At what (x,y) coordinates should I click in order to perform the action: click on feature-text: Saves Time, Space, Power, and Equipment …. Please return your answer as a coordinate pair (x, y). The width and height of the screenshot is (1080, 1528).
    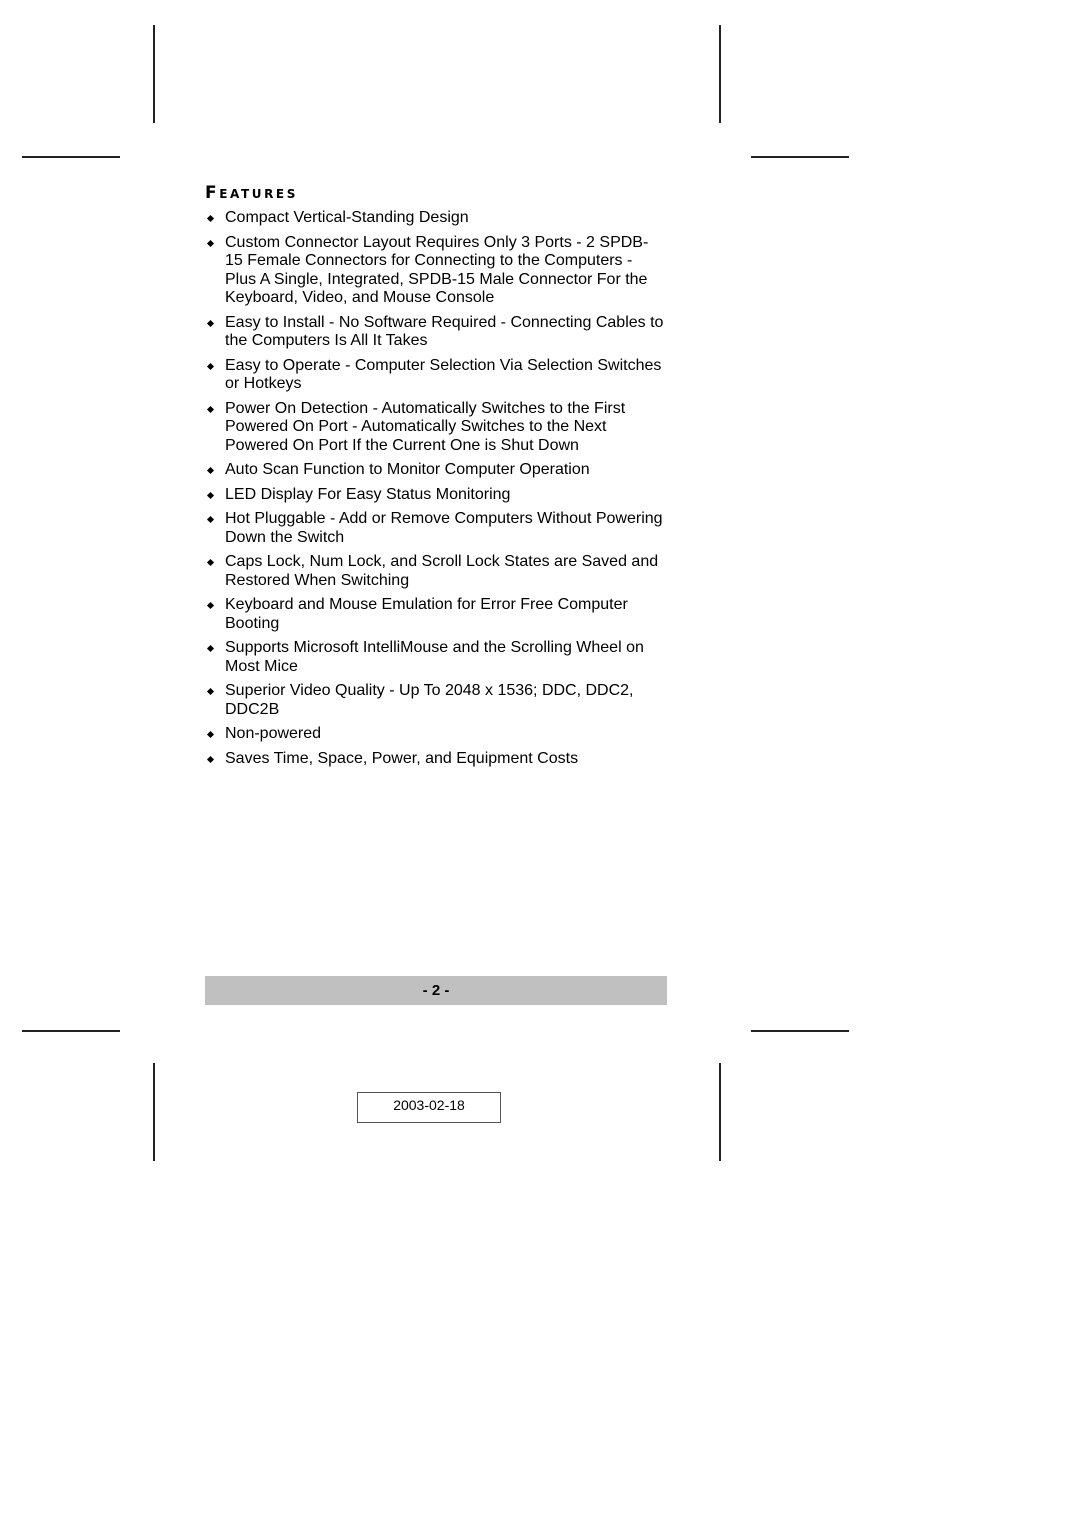
    Looking at the image, I should click on (402, 758).